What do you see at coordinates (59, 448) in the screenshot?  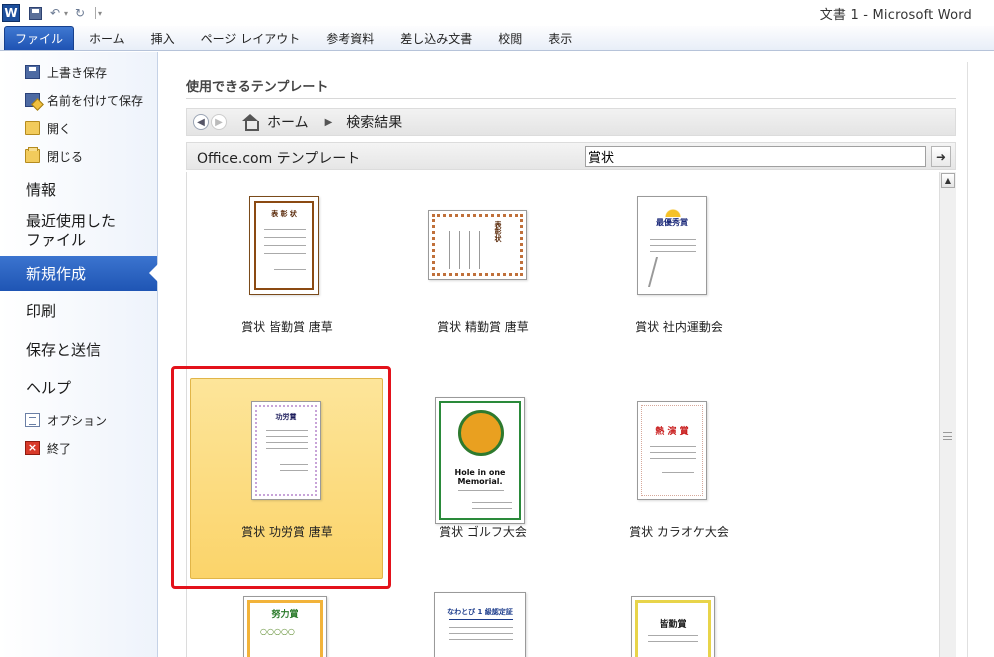 I see `nav-exit-label: 終了` at bounding box center [59, 448].